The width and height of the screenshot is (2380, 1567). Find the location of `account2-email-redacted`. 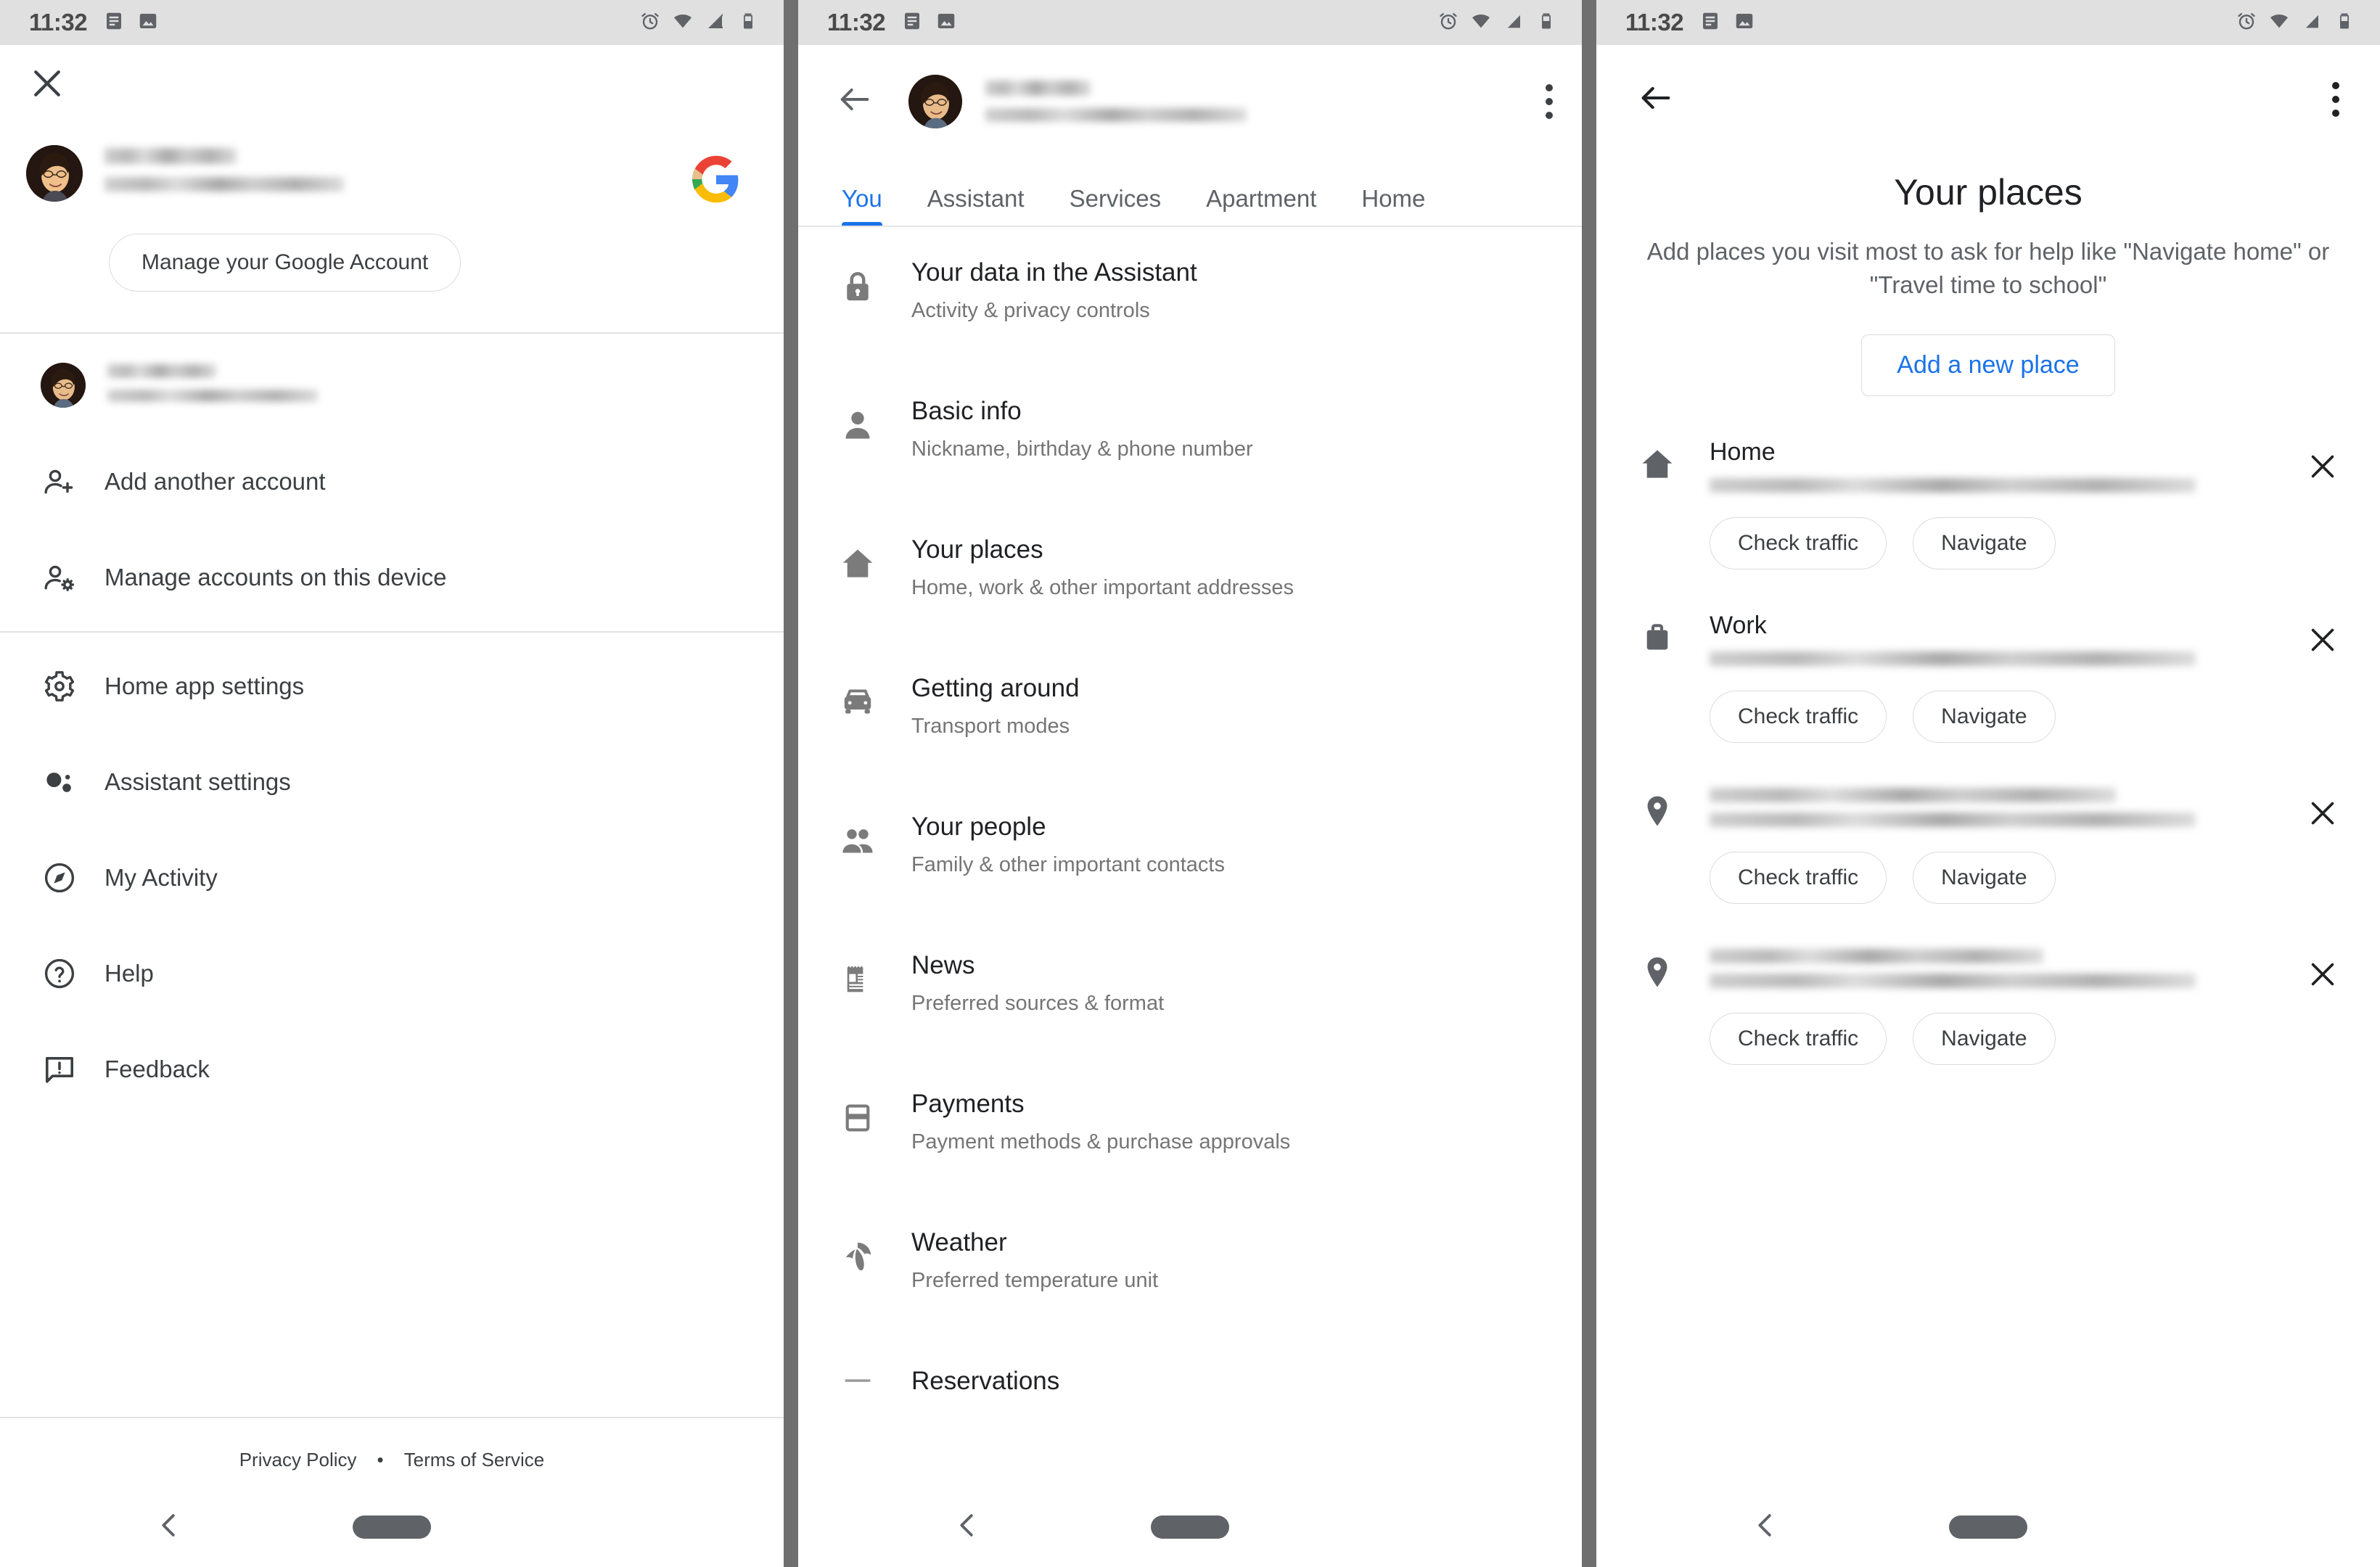

account2-email-redacted is located at coordinates (212, 396).